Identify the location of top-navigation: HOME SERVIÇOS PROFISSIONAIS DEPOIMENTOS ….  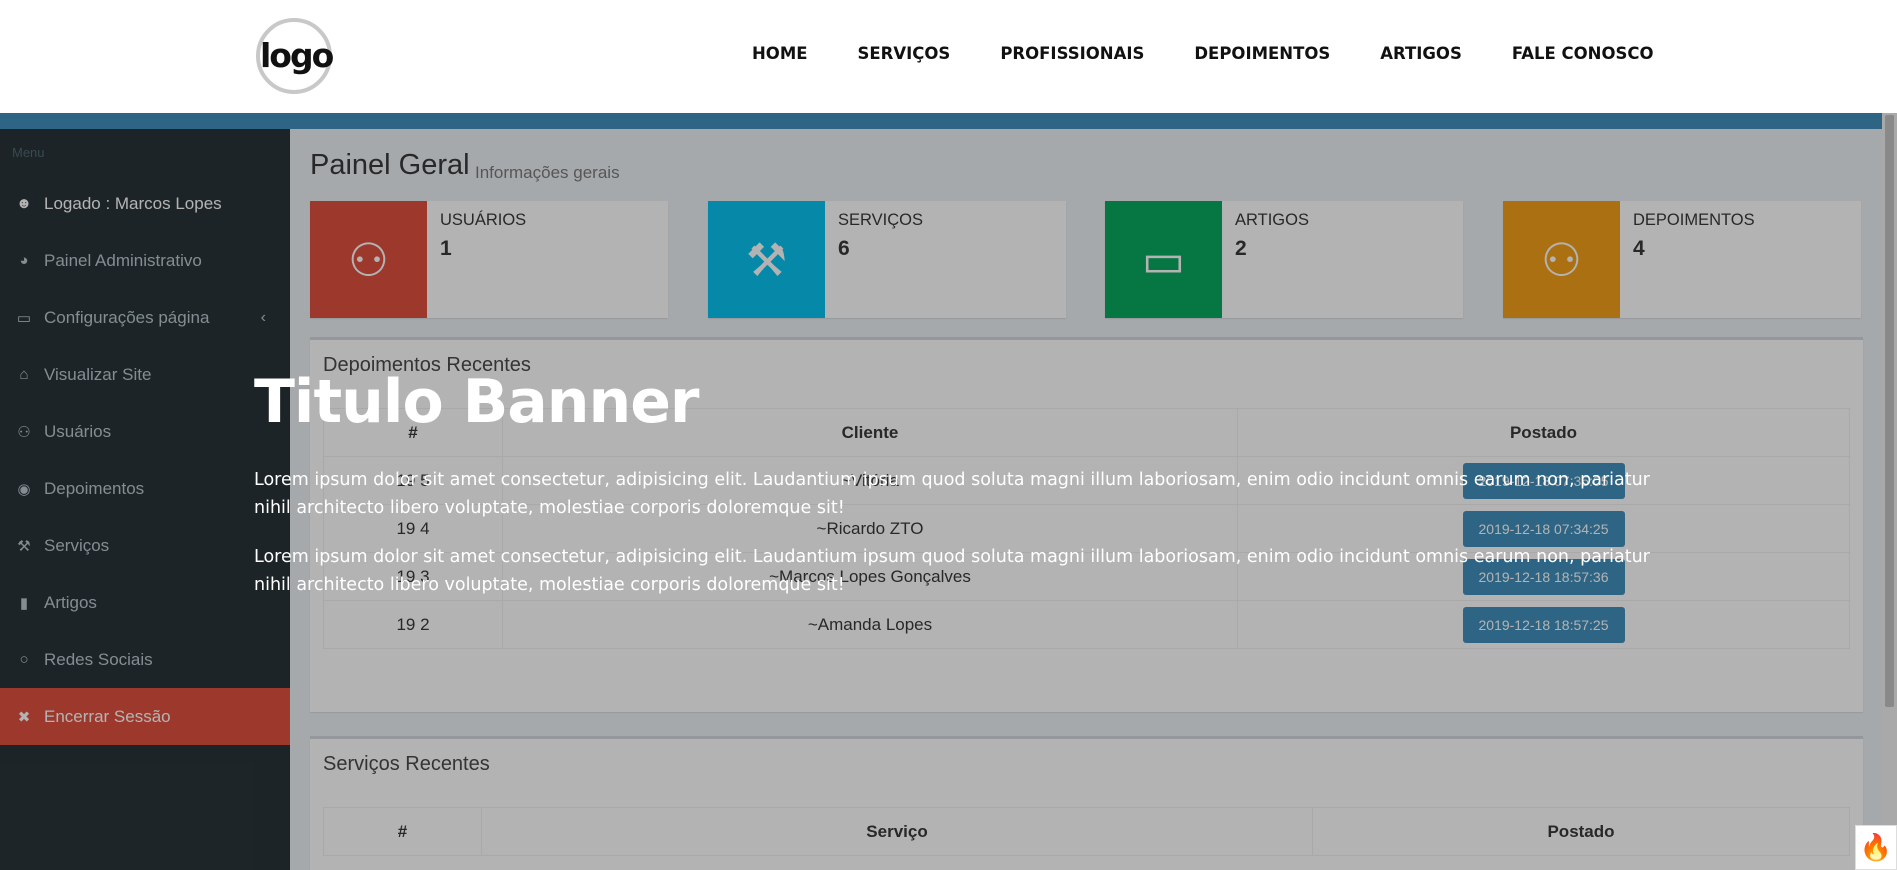
(1228, 53).